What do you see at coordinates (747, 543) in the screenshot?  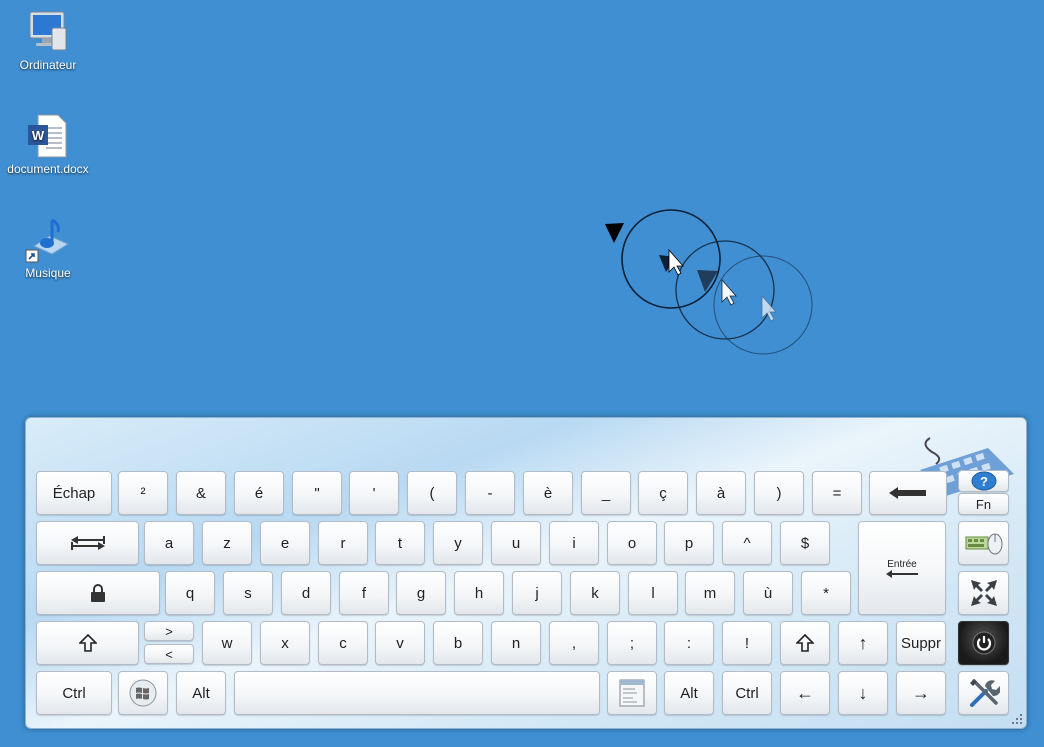 I see `key-circumflex: ^` at bounding box center [747, 543].